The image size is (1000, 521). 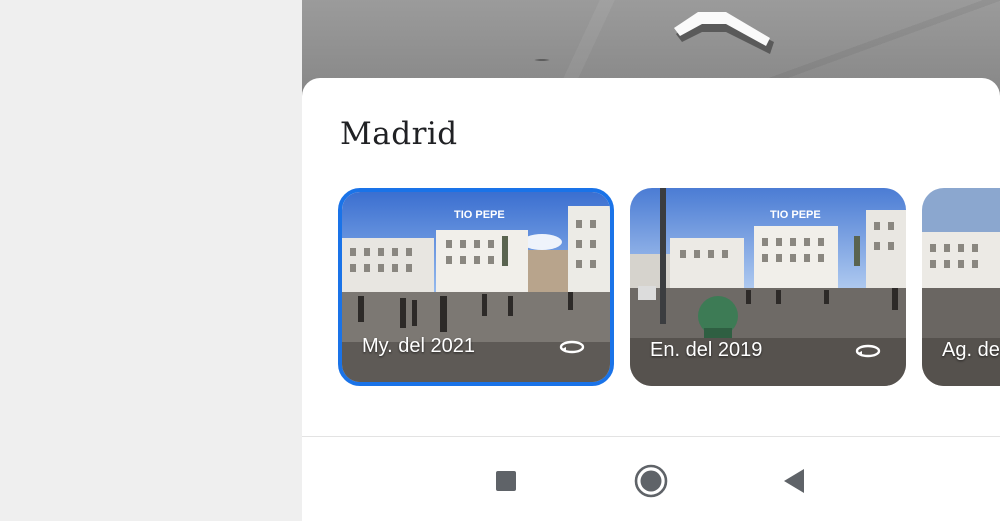 What do you see at coordinates (768, 287) in the screenshot?
I see `photo-card-2019: TIO PEPE En. del 2019` at bounding box center [768, 287].